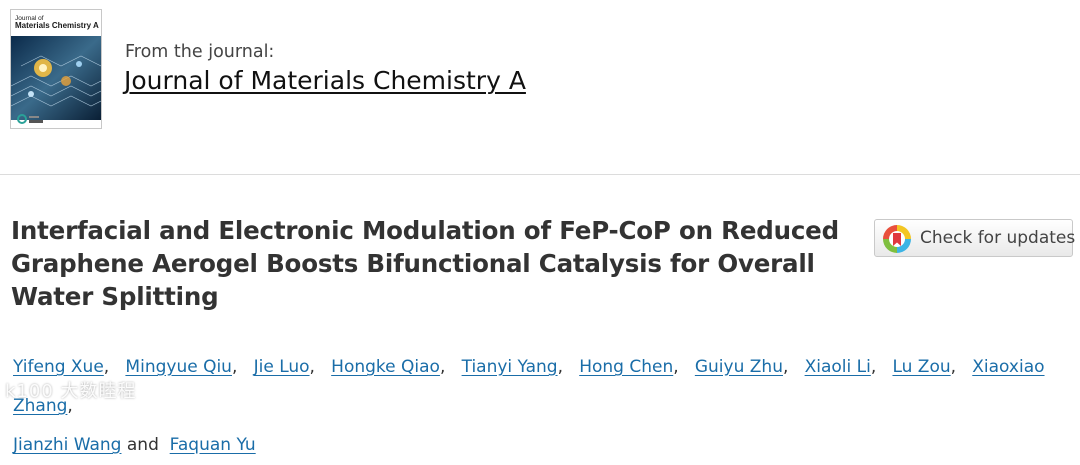 This screenshot has height=465, width=1080. I want to click on journal-cover-image: Journal of Materials Chemistry A, so click(56, 69).